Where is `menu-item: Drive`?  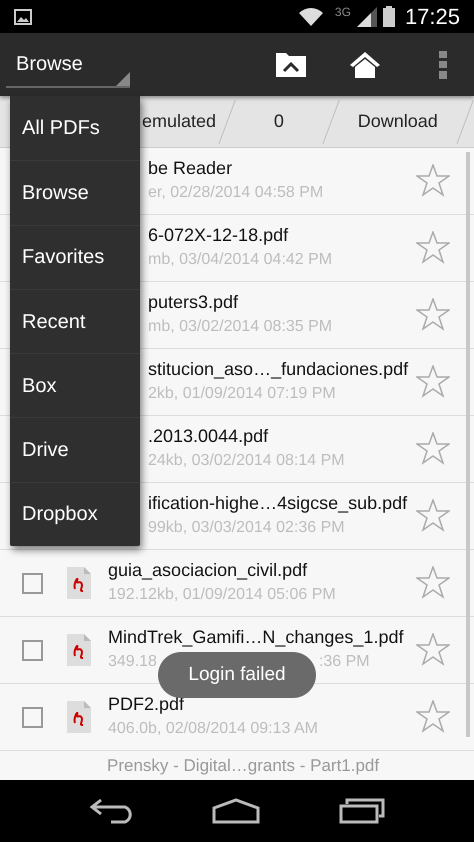
menu-item: Drive is located at coordinates (75, 449).